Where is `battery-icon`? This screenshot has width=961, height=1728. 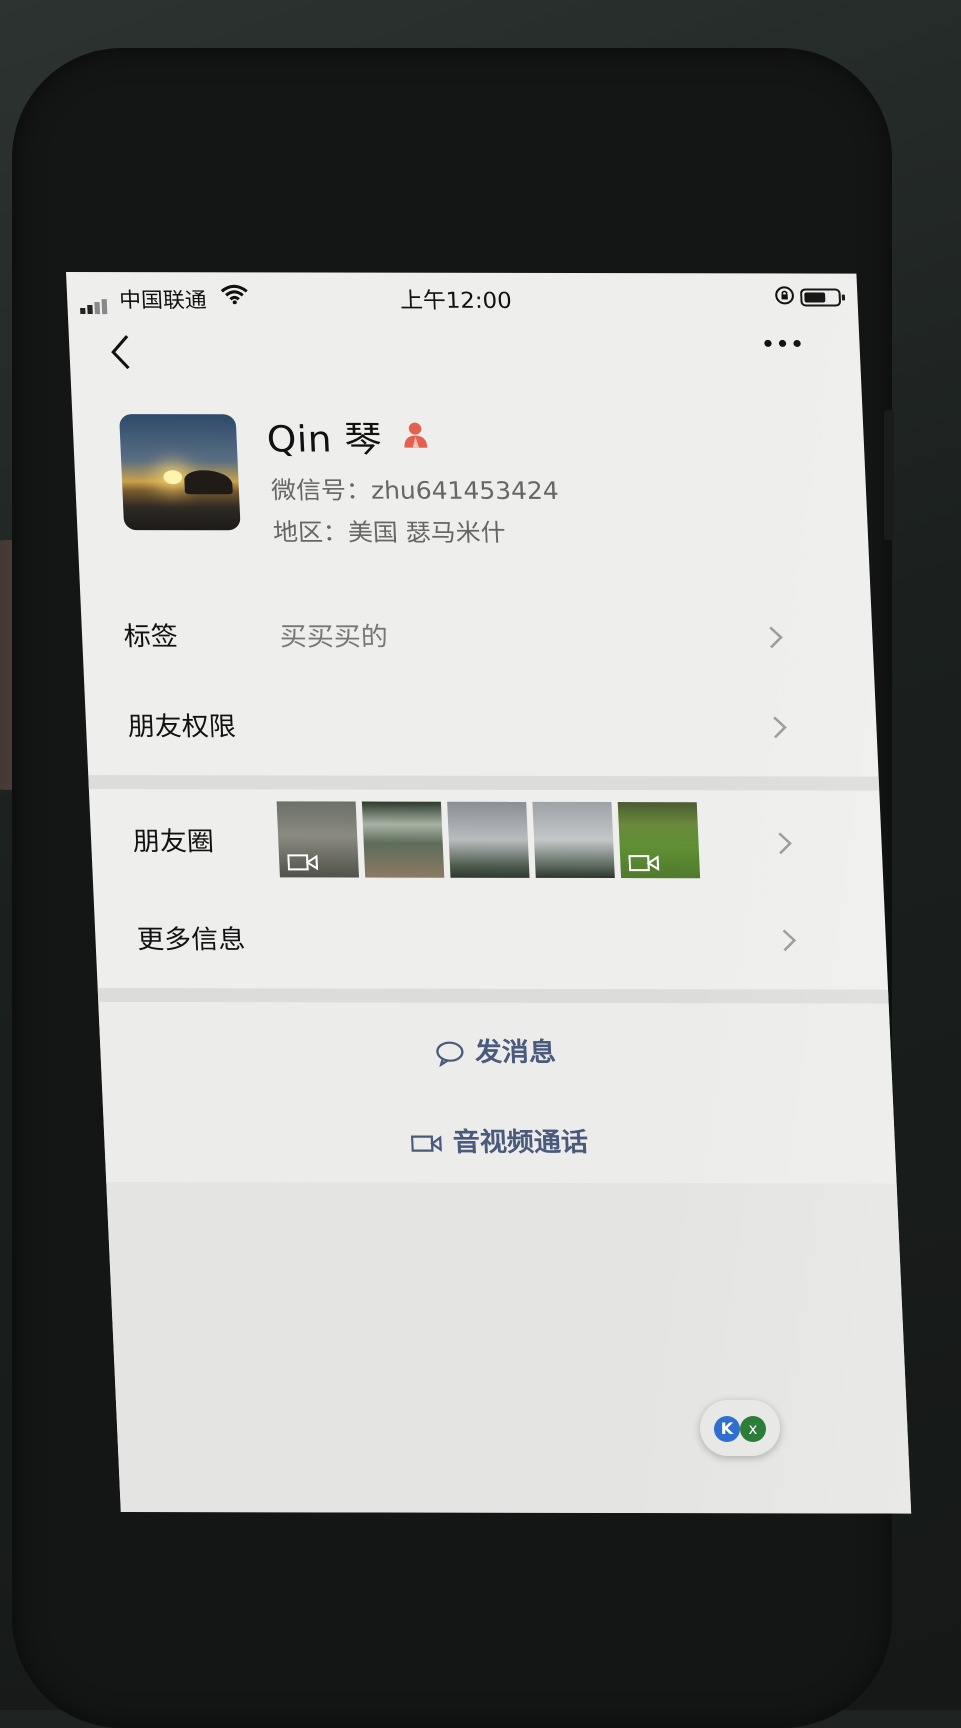 battery-icon is located at coordinates (823, 299).